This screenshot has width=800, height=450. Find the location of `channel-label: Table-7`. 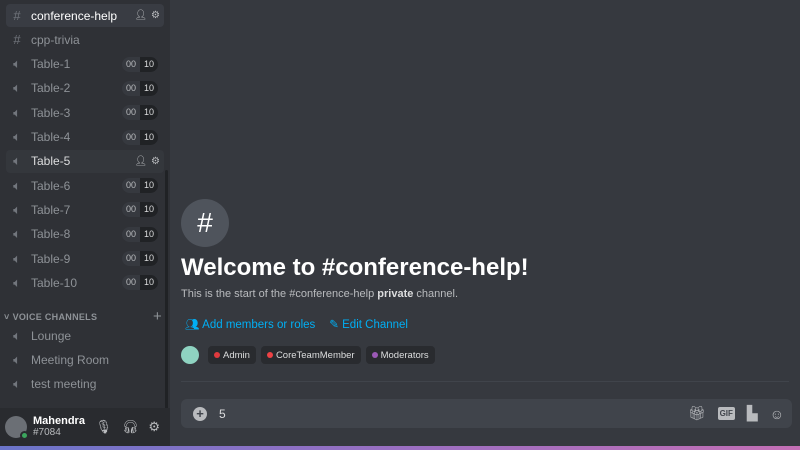

channel-label: Table-7 is located at coordinates (51, 209).